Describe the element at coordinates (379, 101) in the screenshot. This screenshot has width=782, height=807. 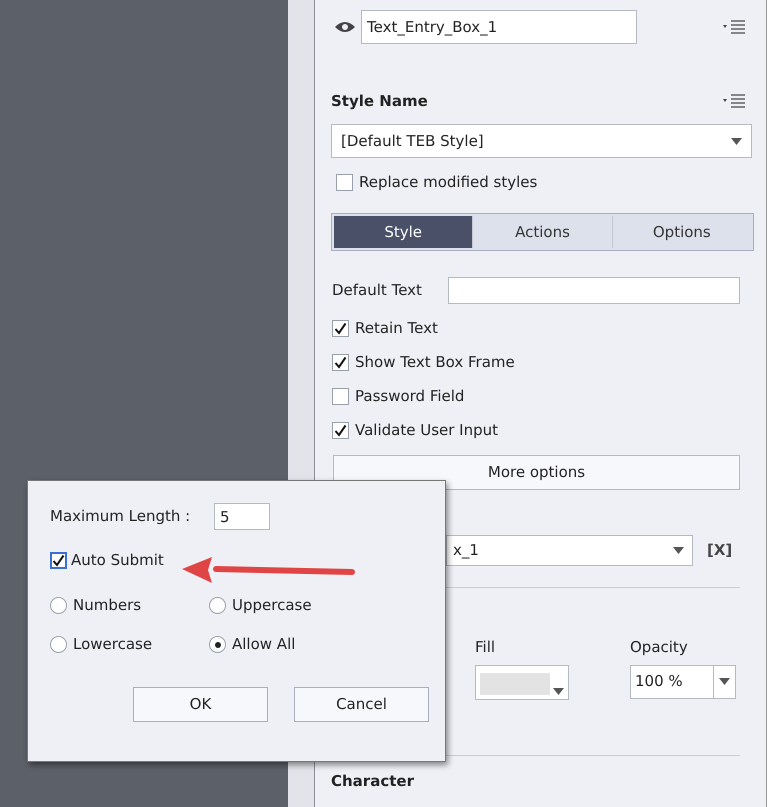
I see `section-heading: Style Name` at that location.